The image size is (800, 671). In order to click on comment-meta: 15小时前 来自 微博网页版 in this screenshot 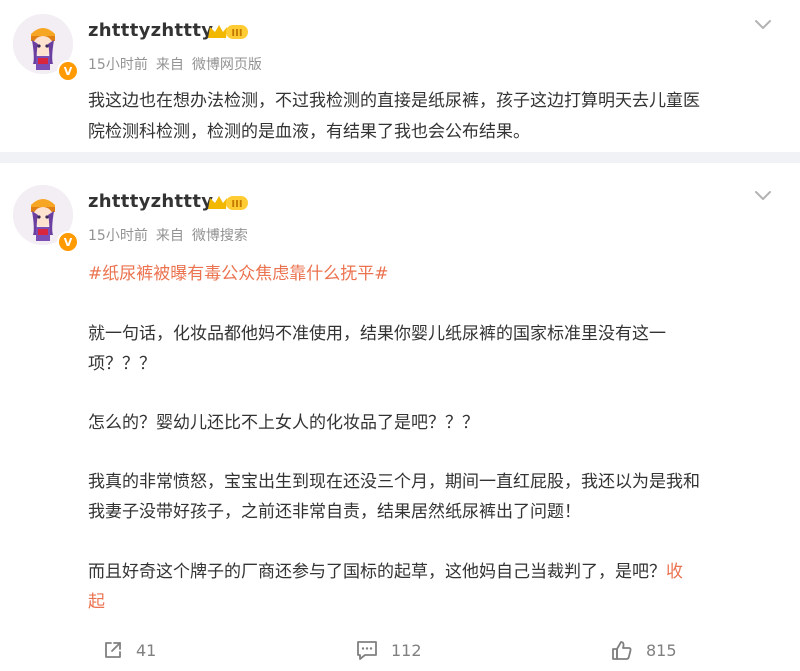, I will do `click(175, 64)`.